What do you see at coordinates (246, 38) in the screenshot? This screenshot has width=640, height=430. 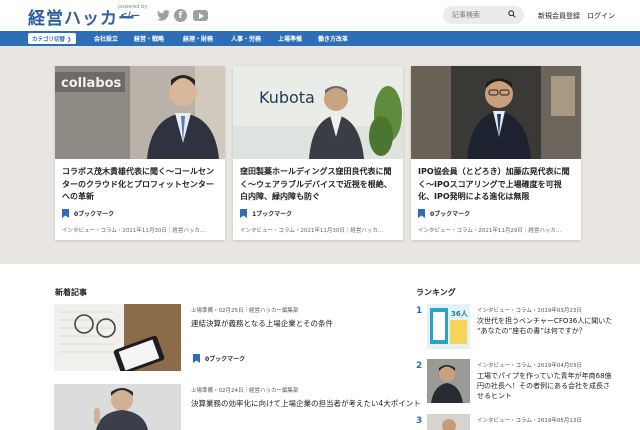 I see `nav-item-hr: 人事・労務` at bounding box center [246, 38].